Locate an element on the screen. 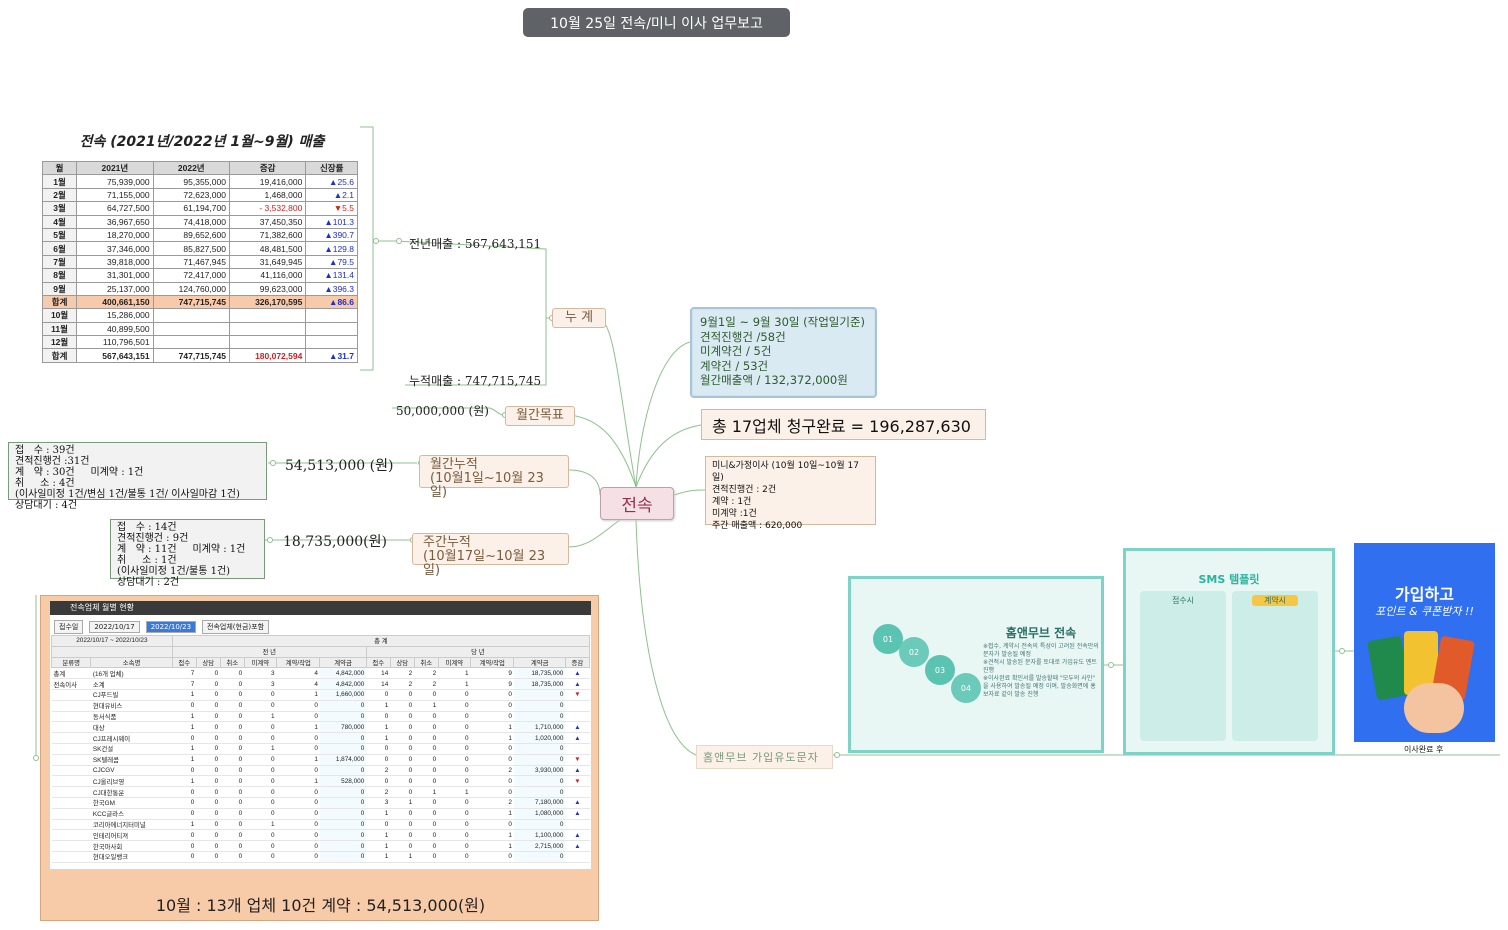 The image size is (1508, 930). sales-cell: ▼5.5 is located at coordinates (331, 208).